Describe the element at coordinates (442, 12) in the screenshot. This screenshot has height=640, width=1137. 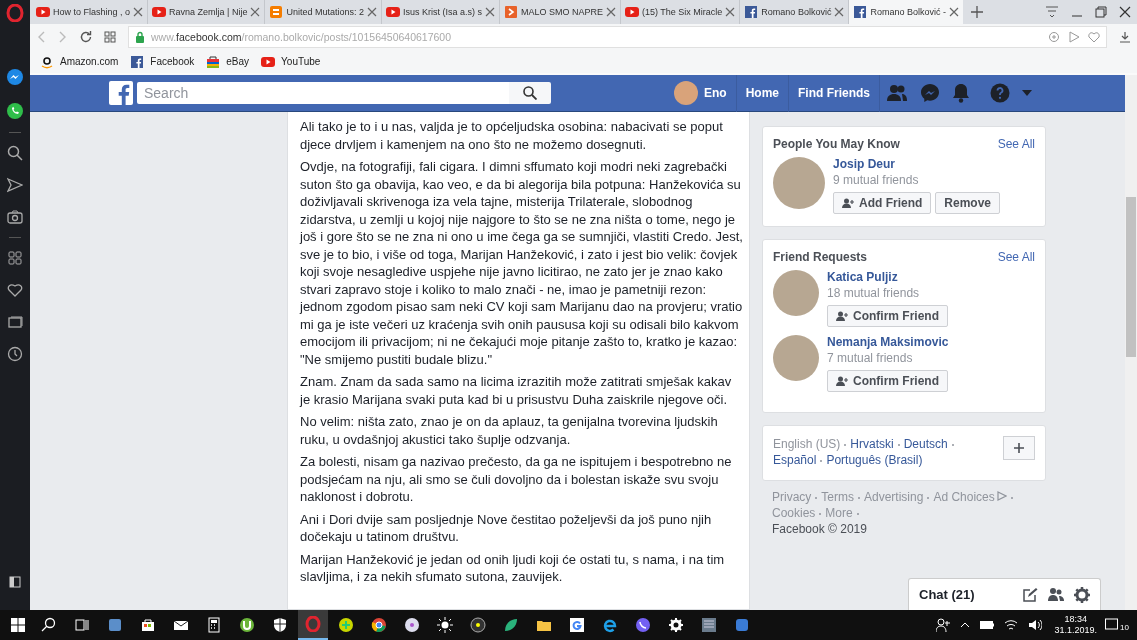
I see `tab-title: Isus Krist (Isa a.s) s` at that location.